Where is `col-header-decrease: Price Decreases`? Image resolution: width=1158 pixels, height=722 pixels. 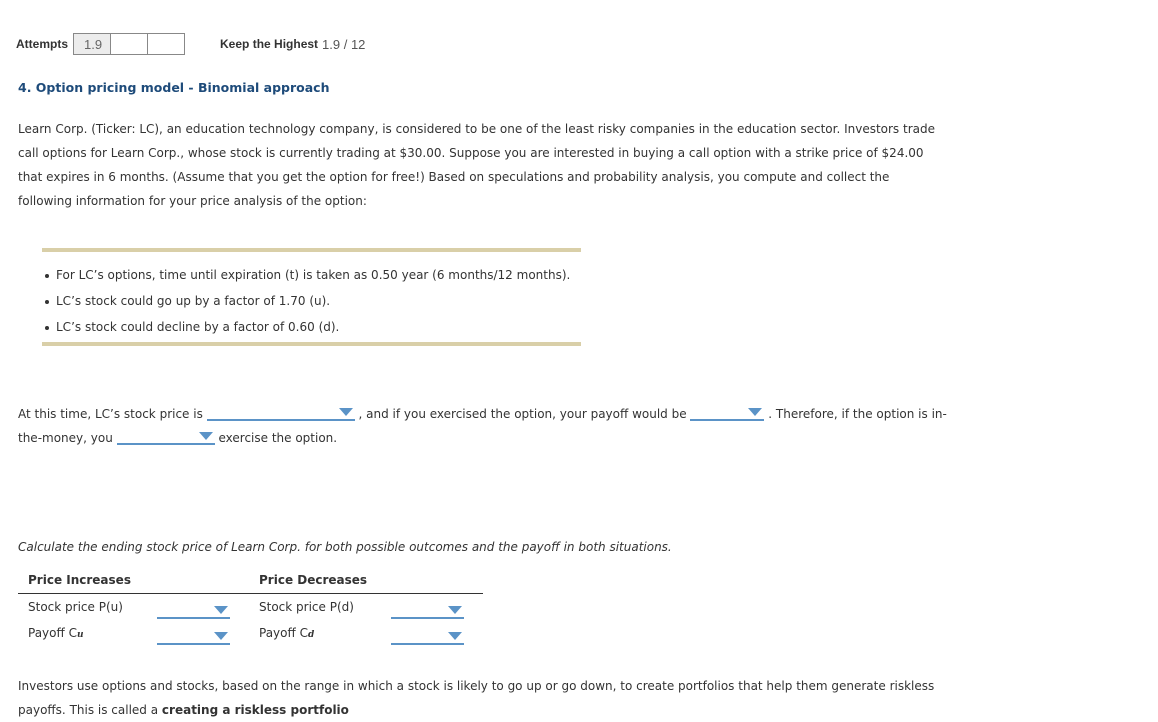 col-header-decrease: Price Decreases is located at coordinates (313, 580).